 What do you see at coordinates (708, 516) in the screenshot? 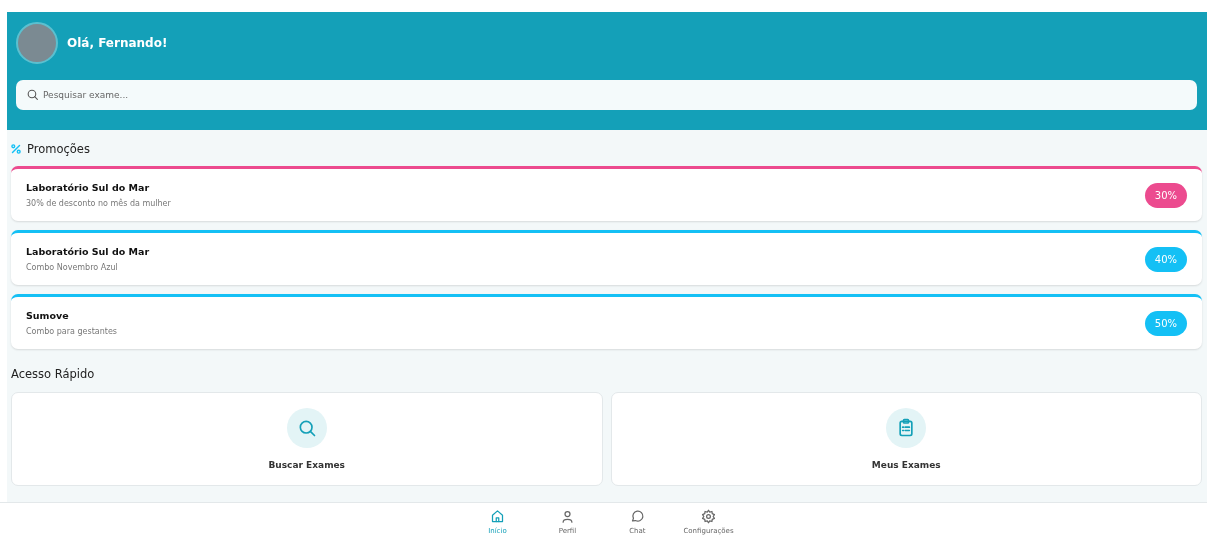
I see `settings-icon` at bounding box center [708, 516].